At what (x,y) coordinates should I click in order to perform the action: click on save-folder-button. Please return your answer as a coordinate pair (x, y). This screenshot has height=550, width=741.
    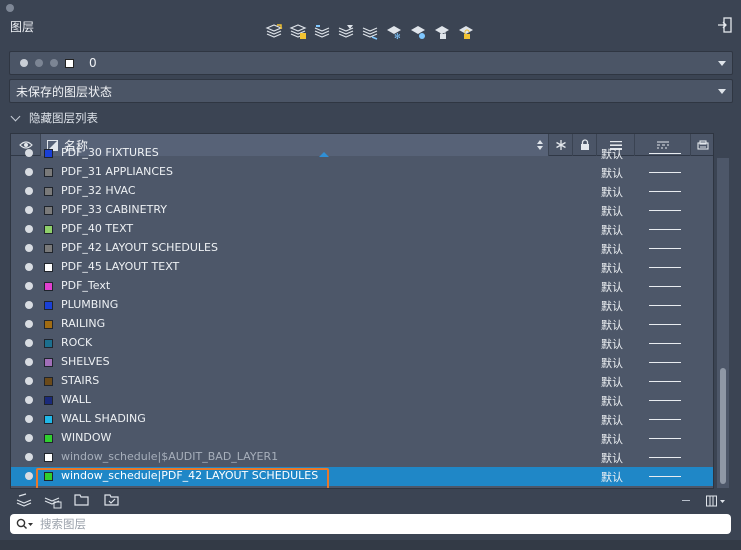
    Looking at the image, I should click on (113, 501).